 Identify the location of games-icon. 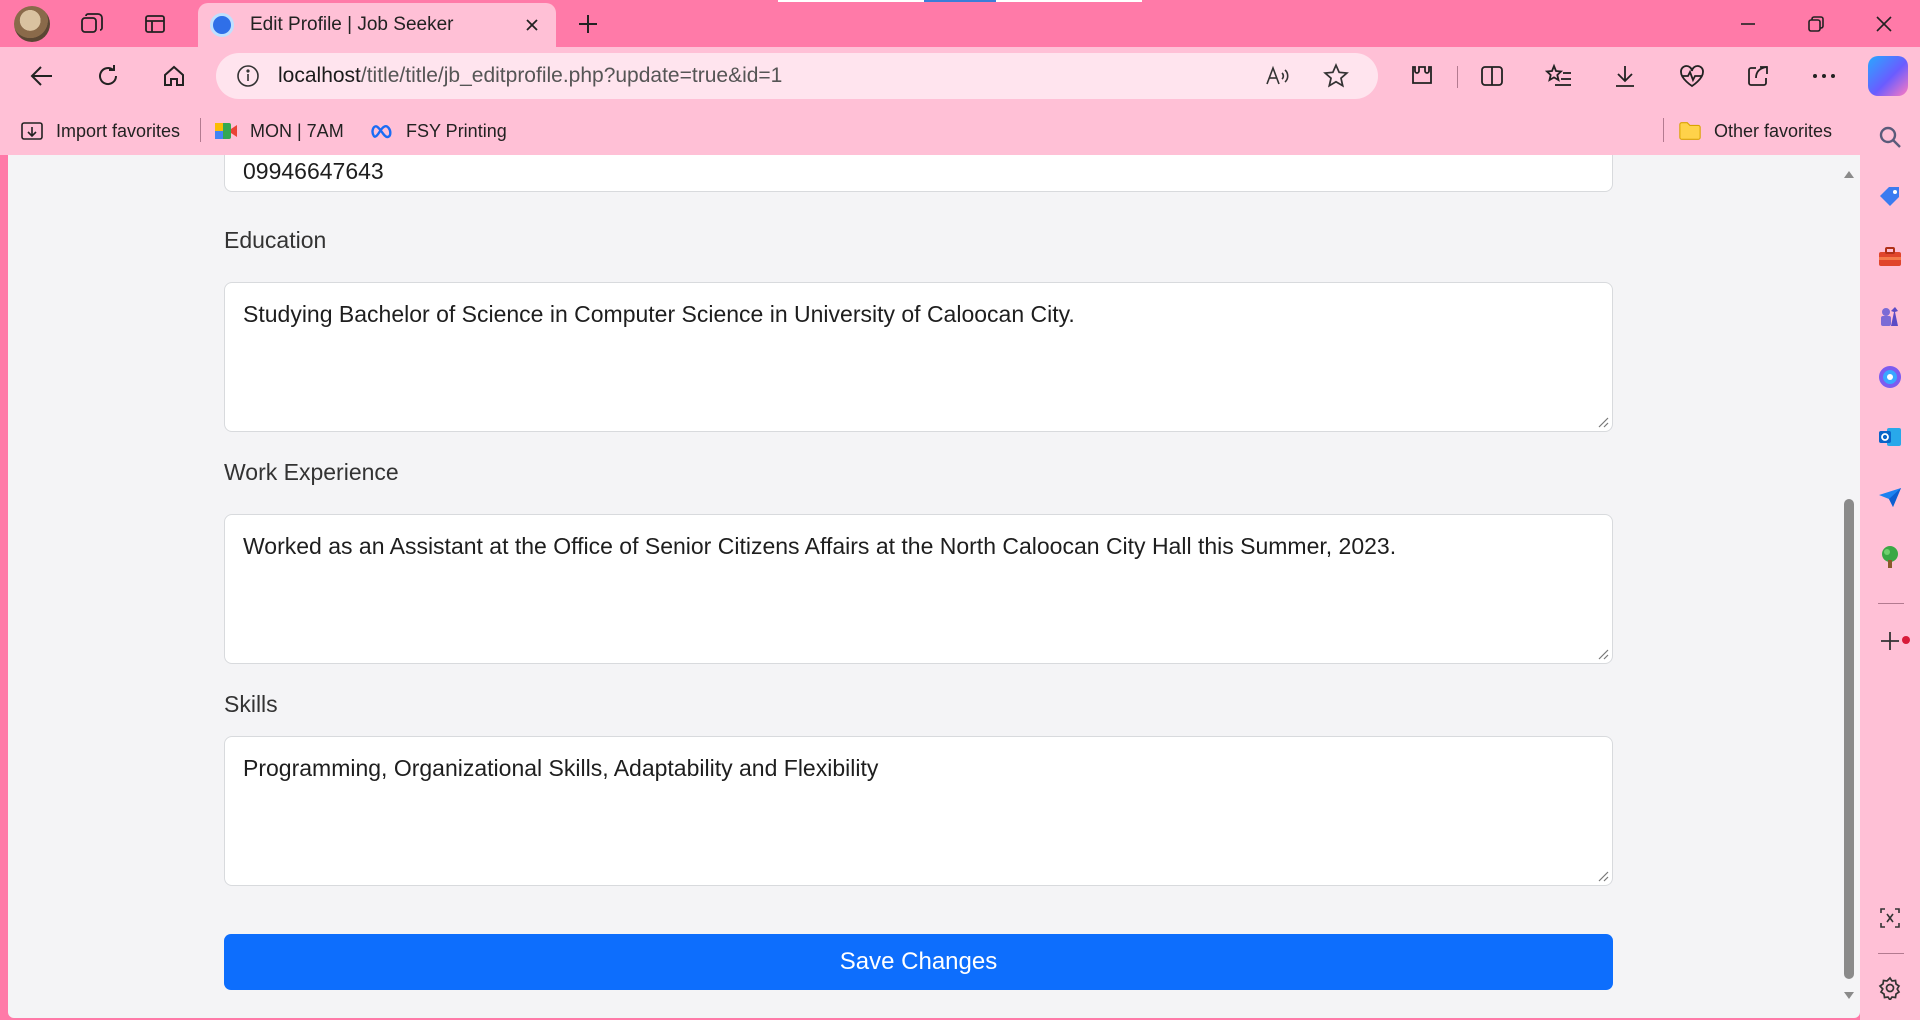
(1890, 317).